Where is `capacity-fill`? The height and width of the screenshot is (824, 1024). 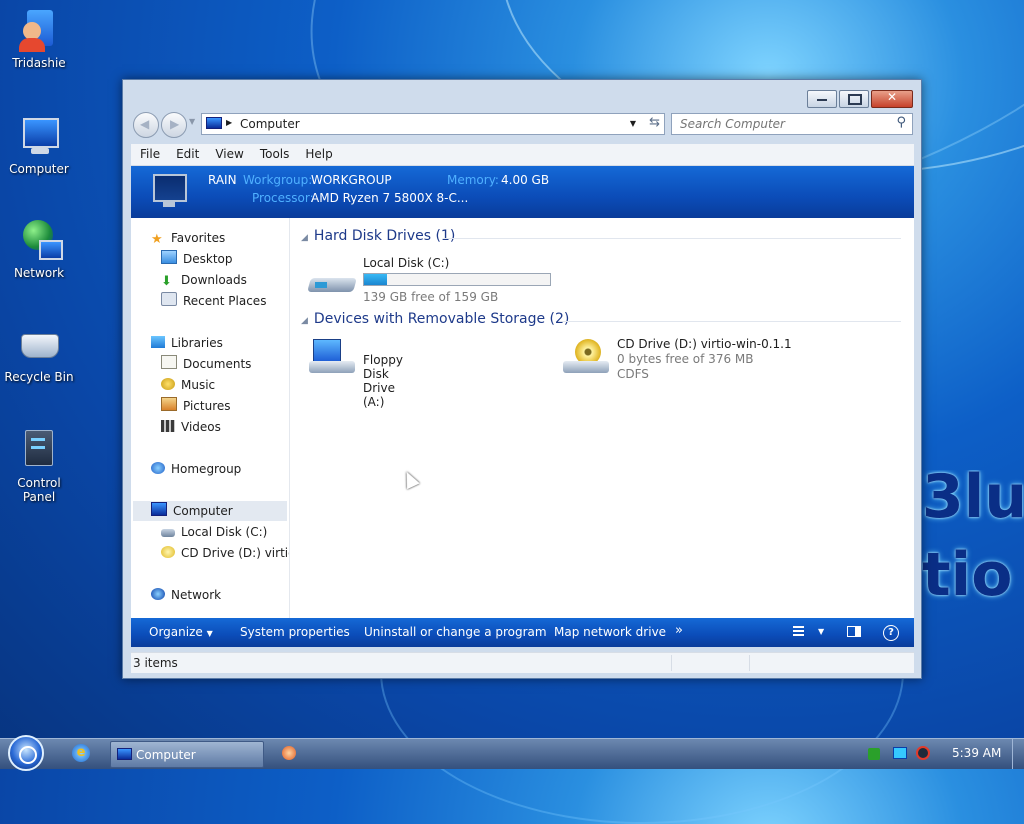 capacity-fill is located at coordinates (376, 279).